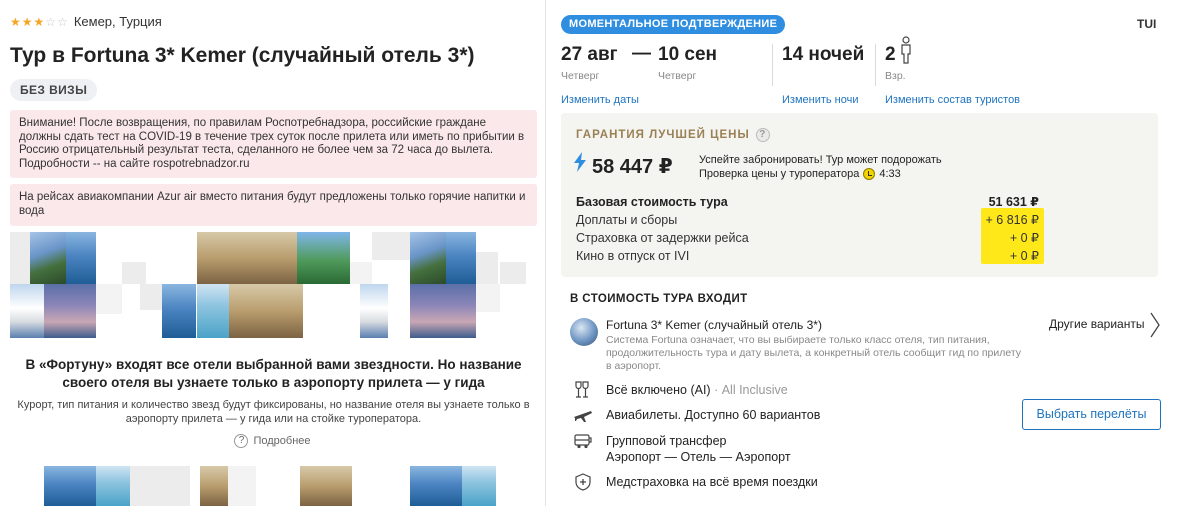  Describe the element at coordinates (54, 90) in the screenshot. I see `visa-badge: БЕЗ ВИЗЫ` at that location.